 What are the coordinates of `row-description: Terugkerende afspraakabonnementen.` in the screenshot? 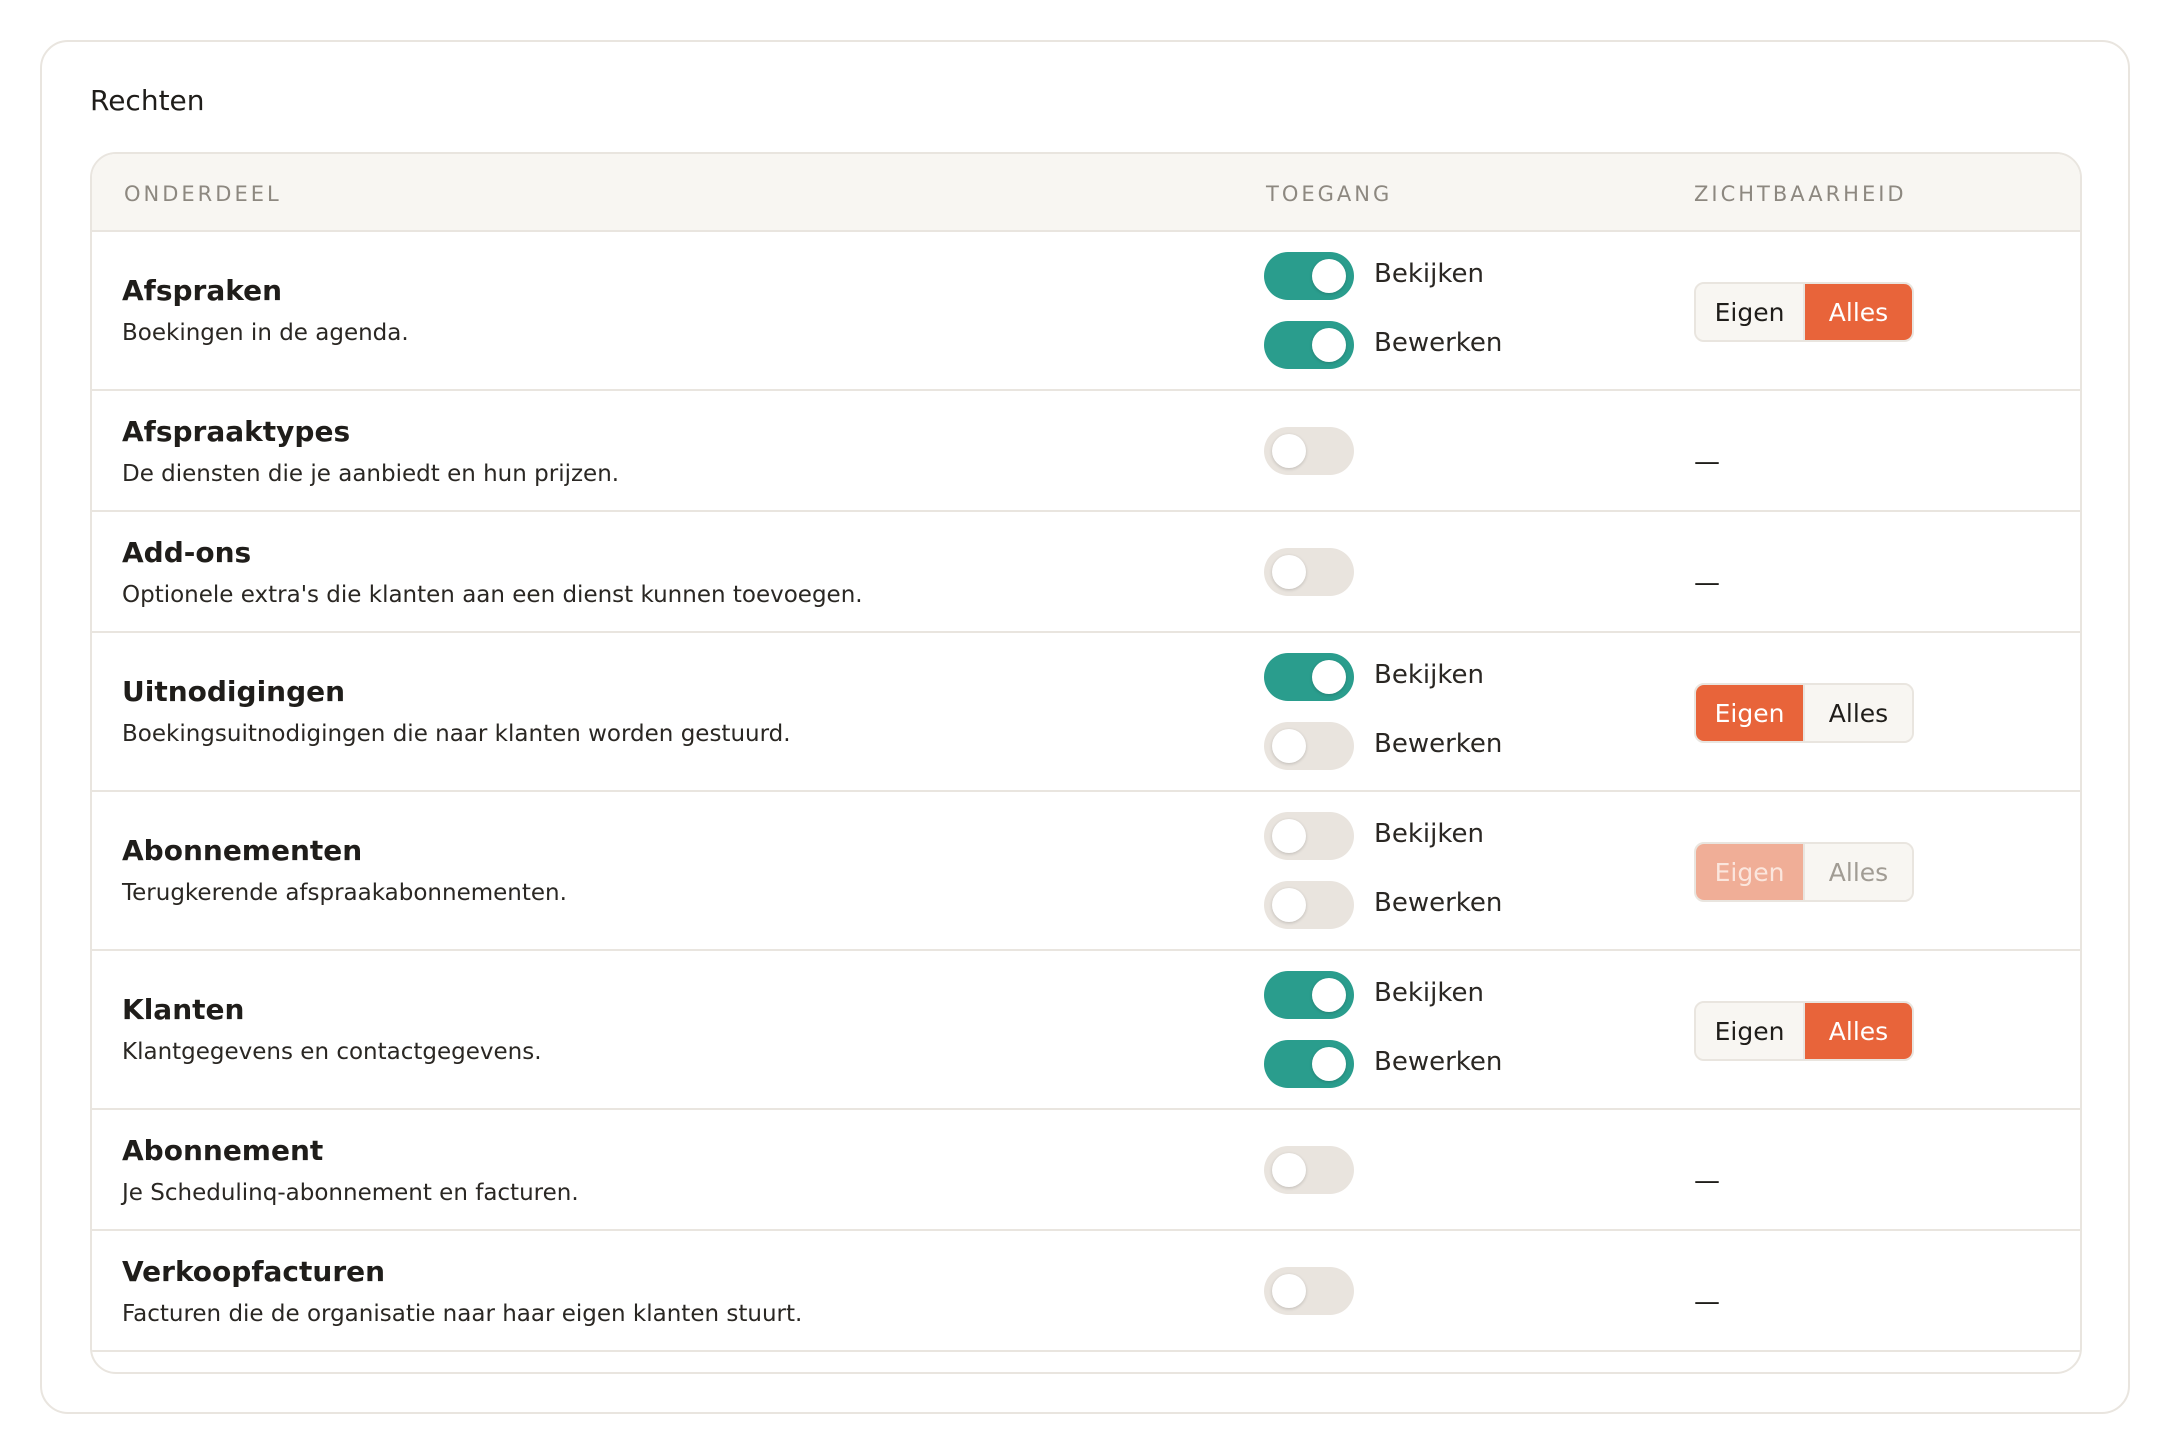 It's located at (344, 893).